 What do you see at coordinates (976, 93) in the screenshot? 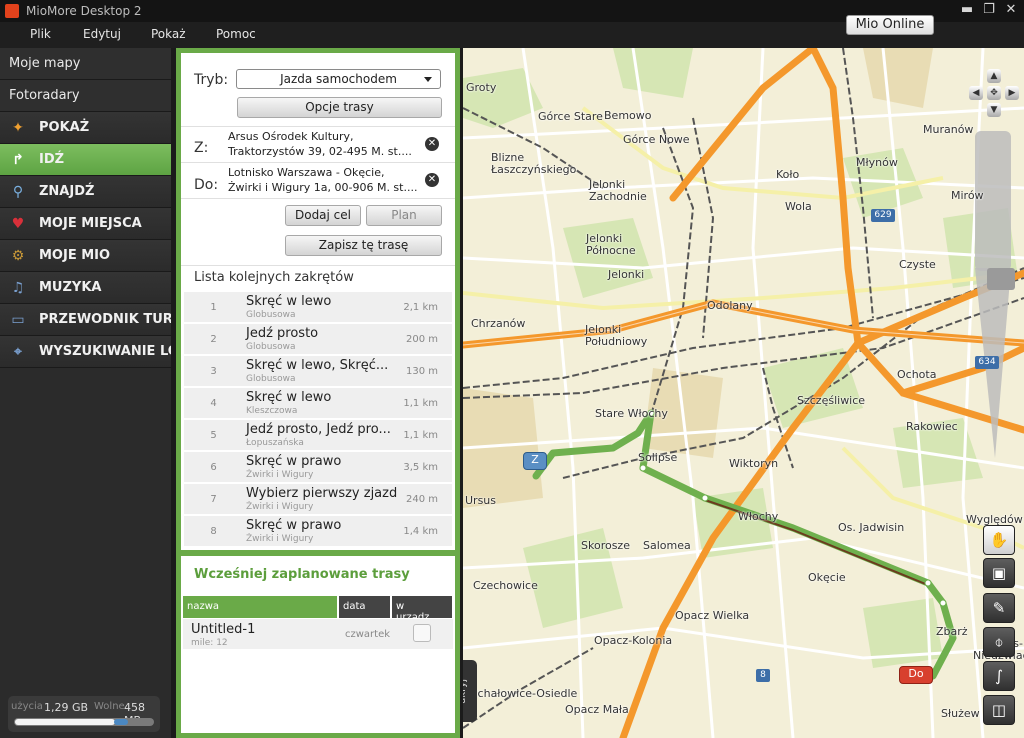
I see `pan-left-icon: ◀` at bounding box center [976, 93].